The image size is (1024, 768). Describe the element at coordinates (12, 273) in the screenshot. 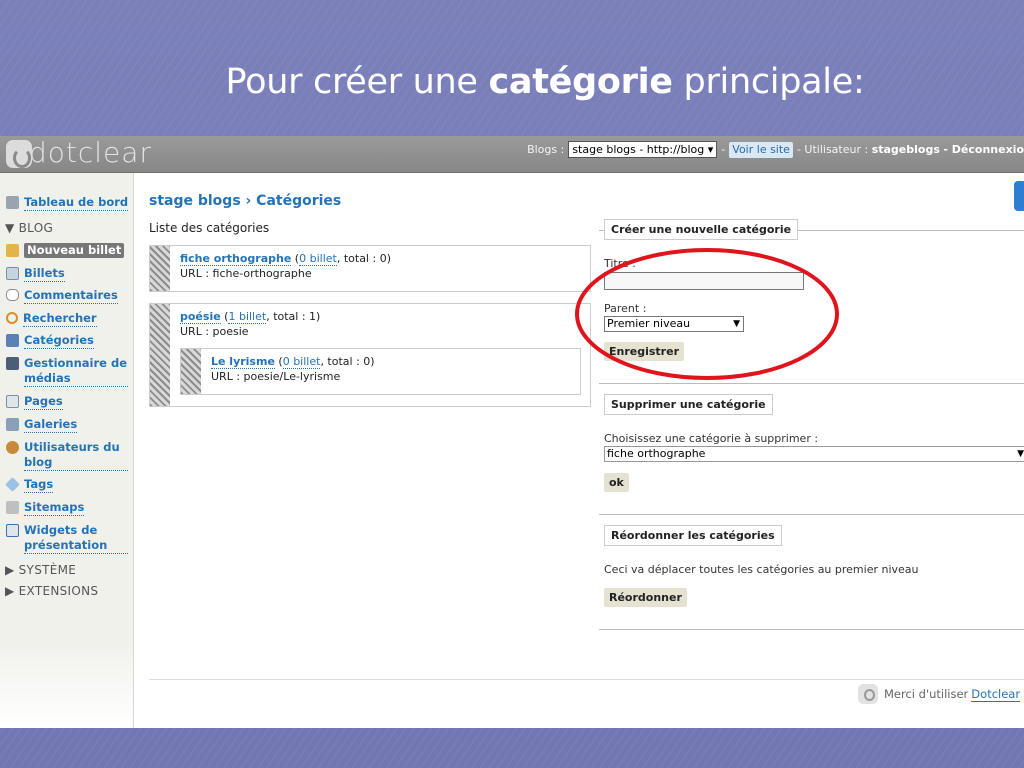

I see `document-icon` at that location.